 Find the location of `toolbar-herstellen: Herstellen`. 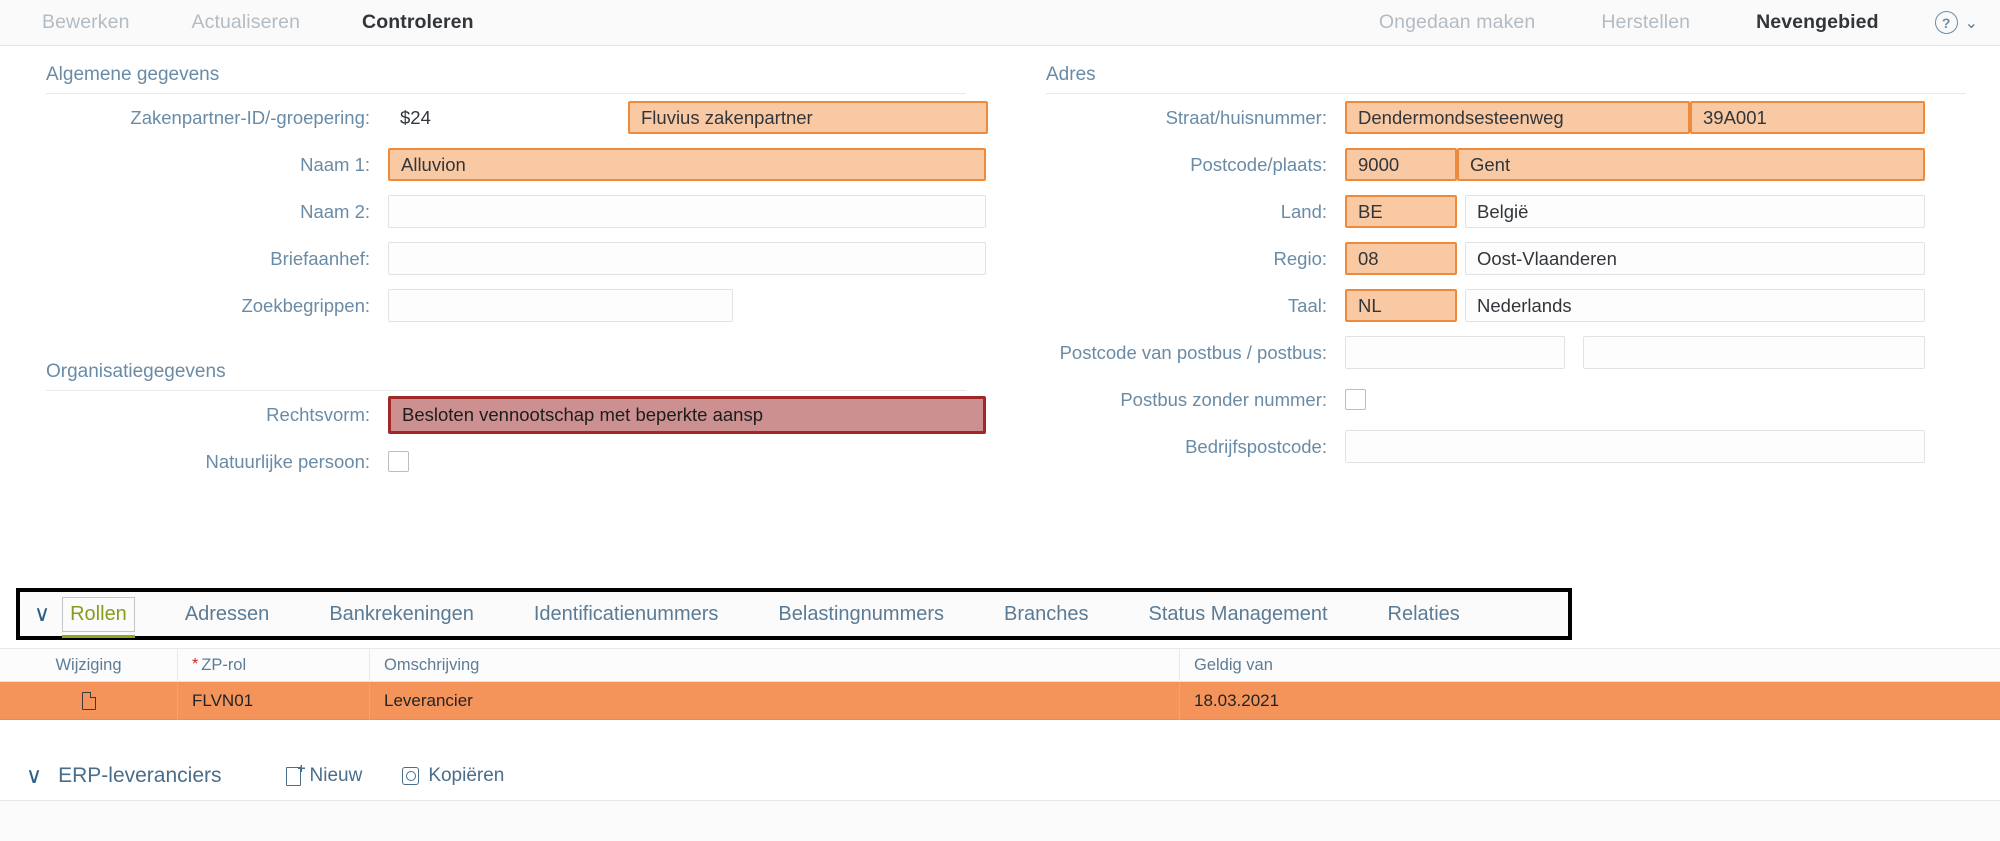

toolbar-herstellen: Herstellen is located at coordinates (1645, 22).